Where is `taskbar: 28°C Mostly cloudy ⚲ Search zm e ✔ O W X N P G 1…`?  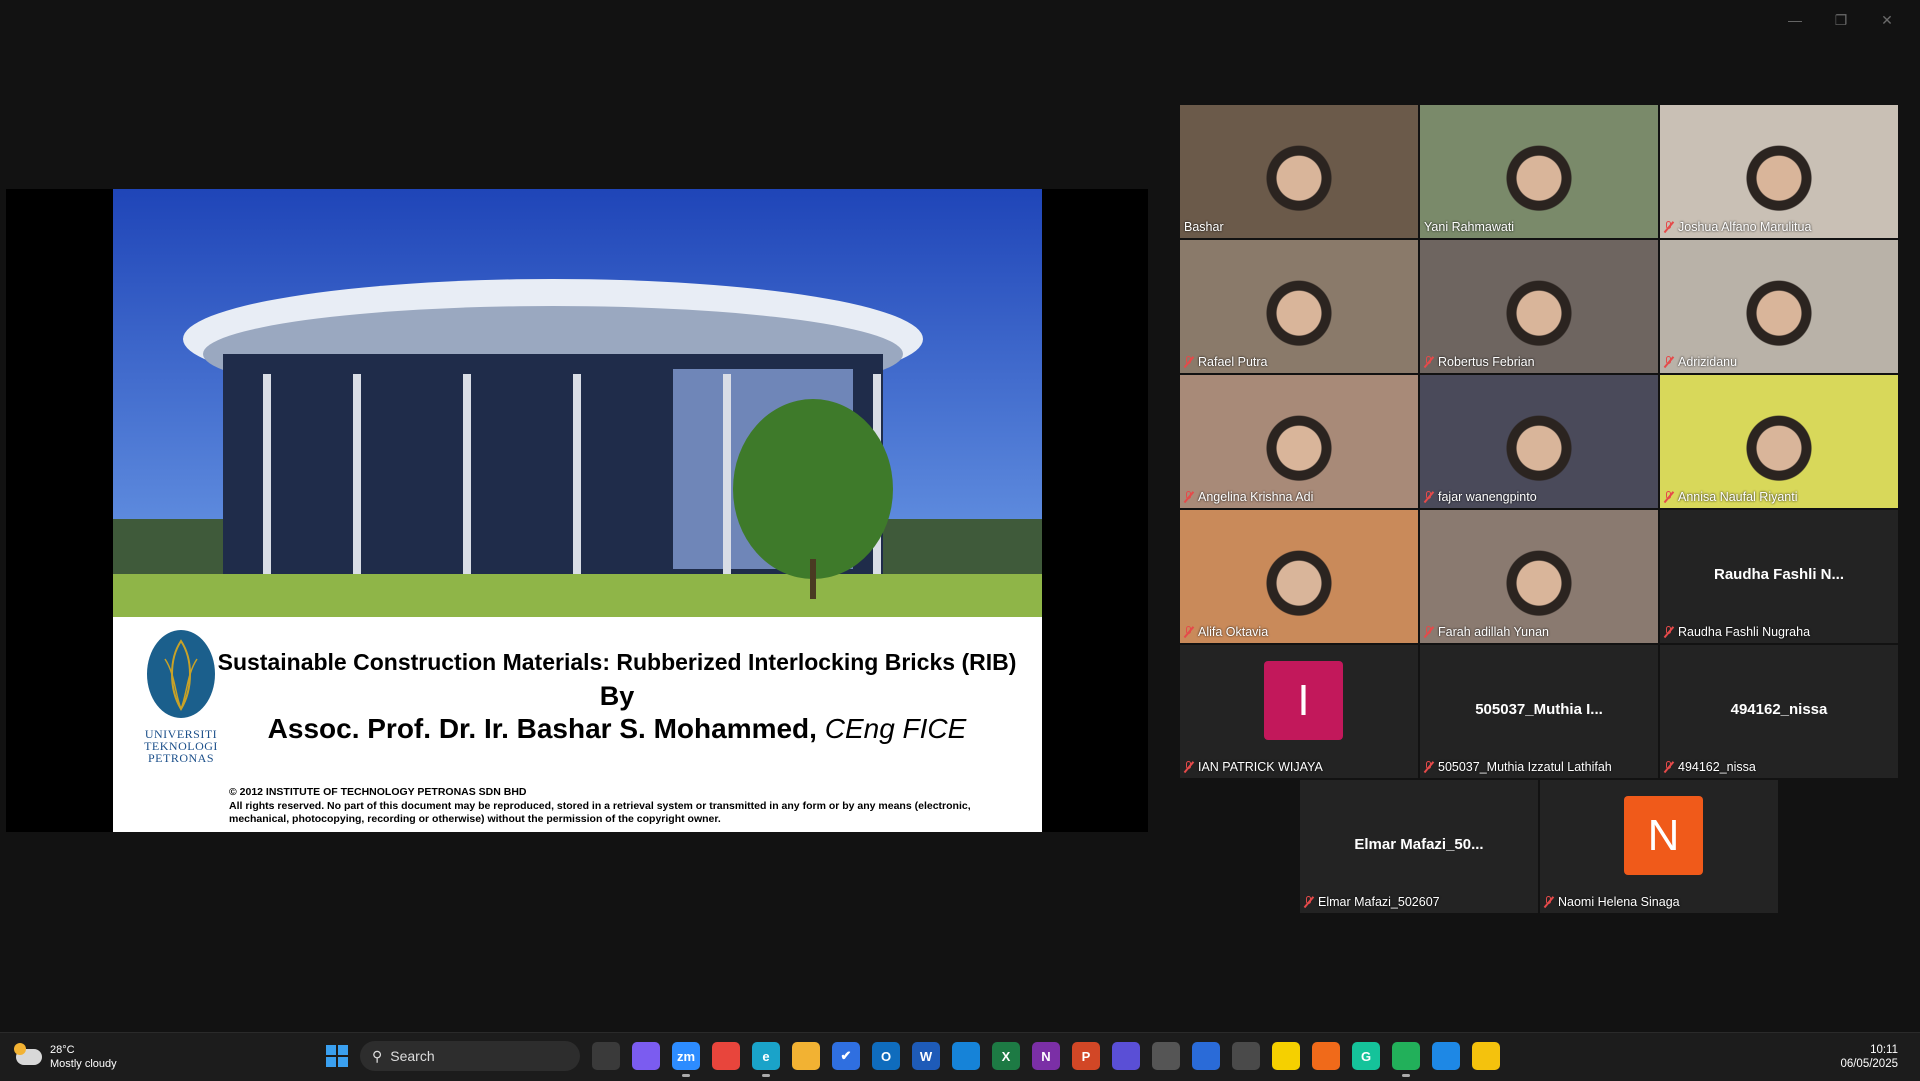
taskbar: 28°C Mostly cloudy ⚲ Search zm e ✔ O W X N P G 1… is located at coordinates (960, 1056).